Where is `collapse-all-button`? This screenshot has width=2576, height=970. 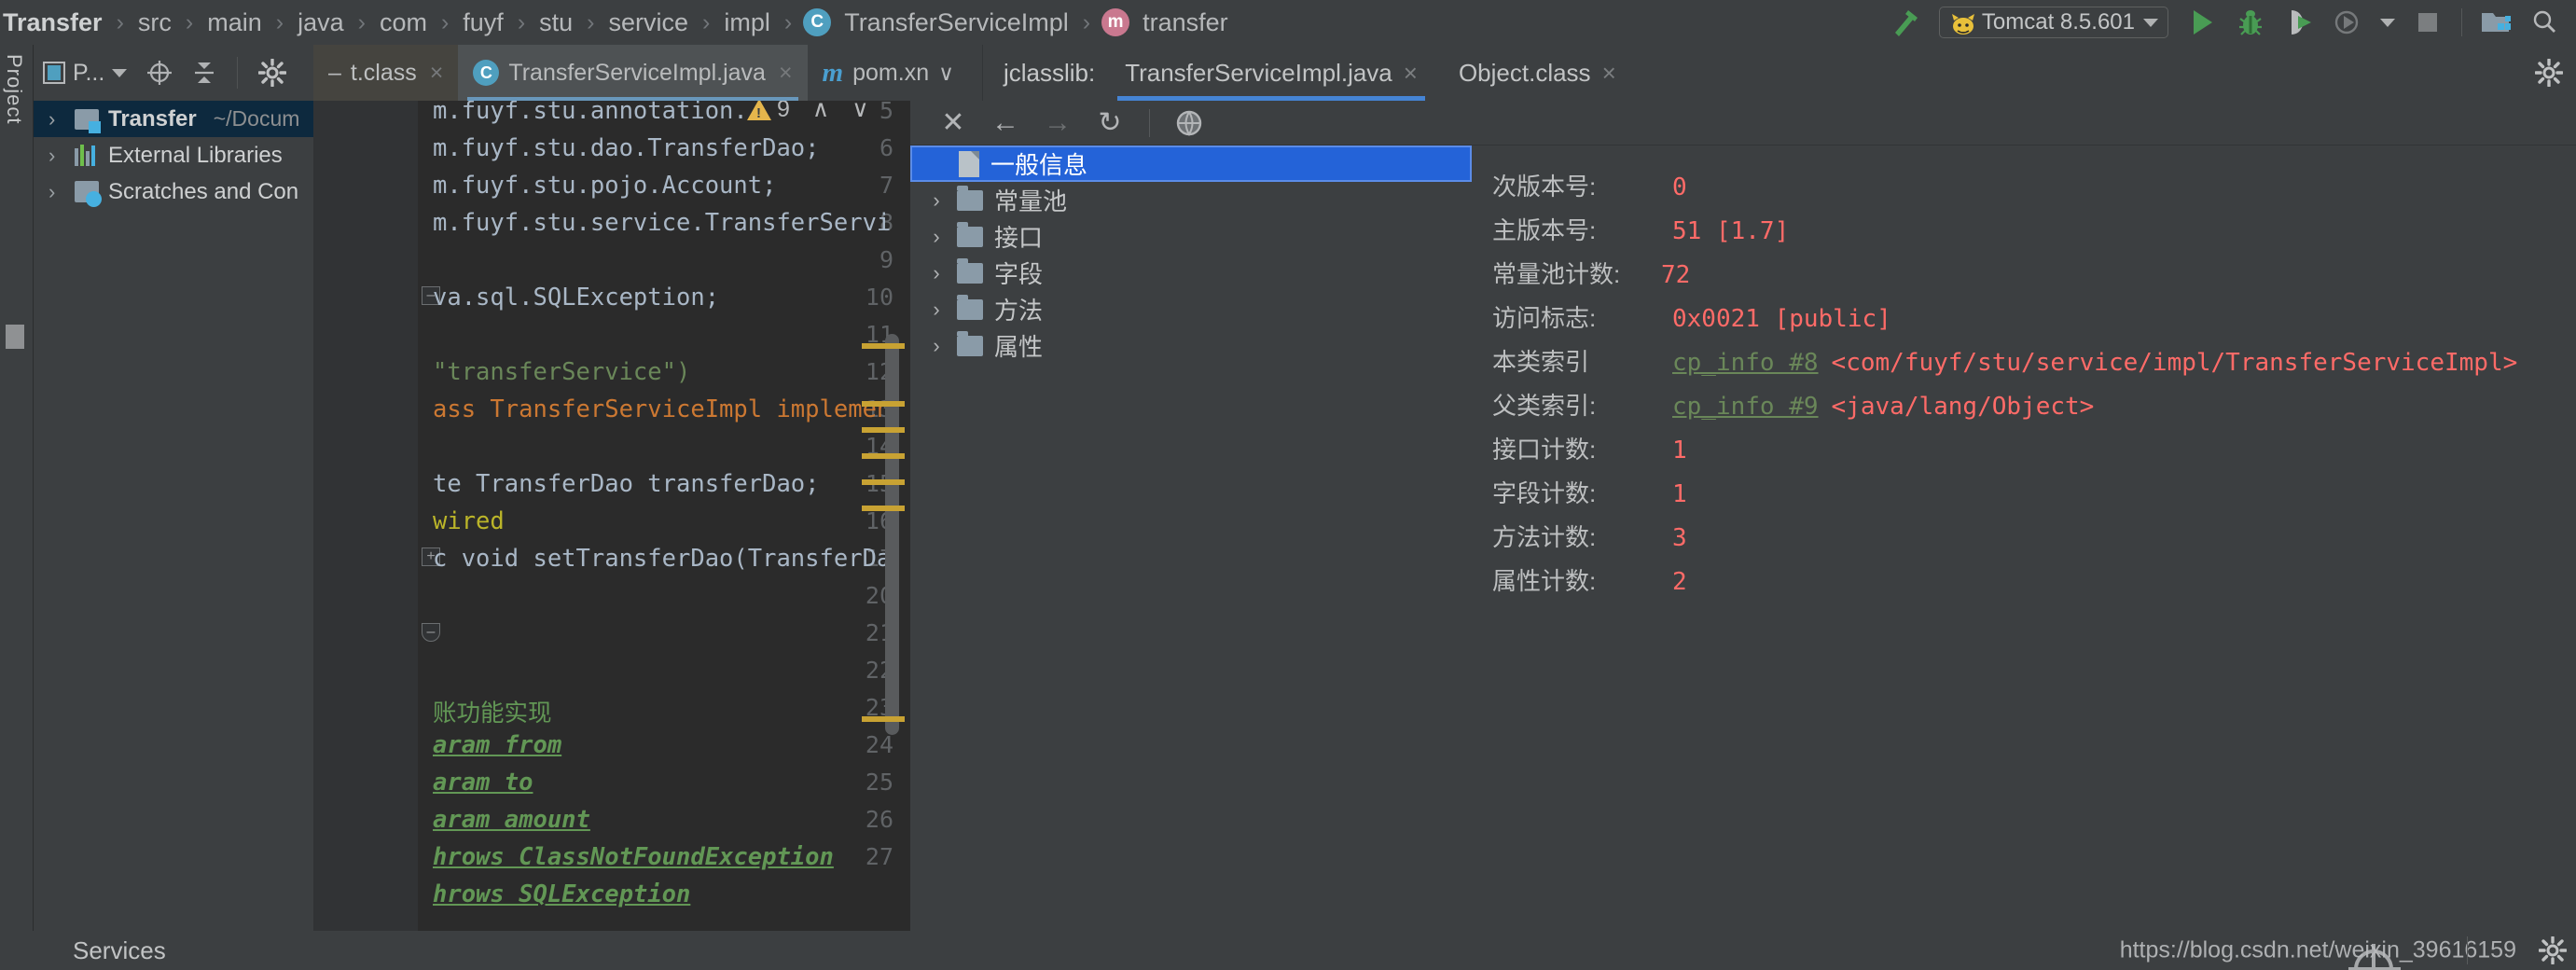
collapse-all-button is located at coordinates (204, 73).